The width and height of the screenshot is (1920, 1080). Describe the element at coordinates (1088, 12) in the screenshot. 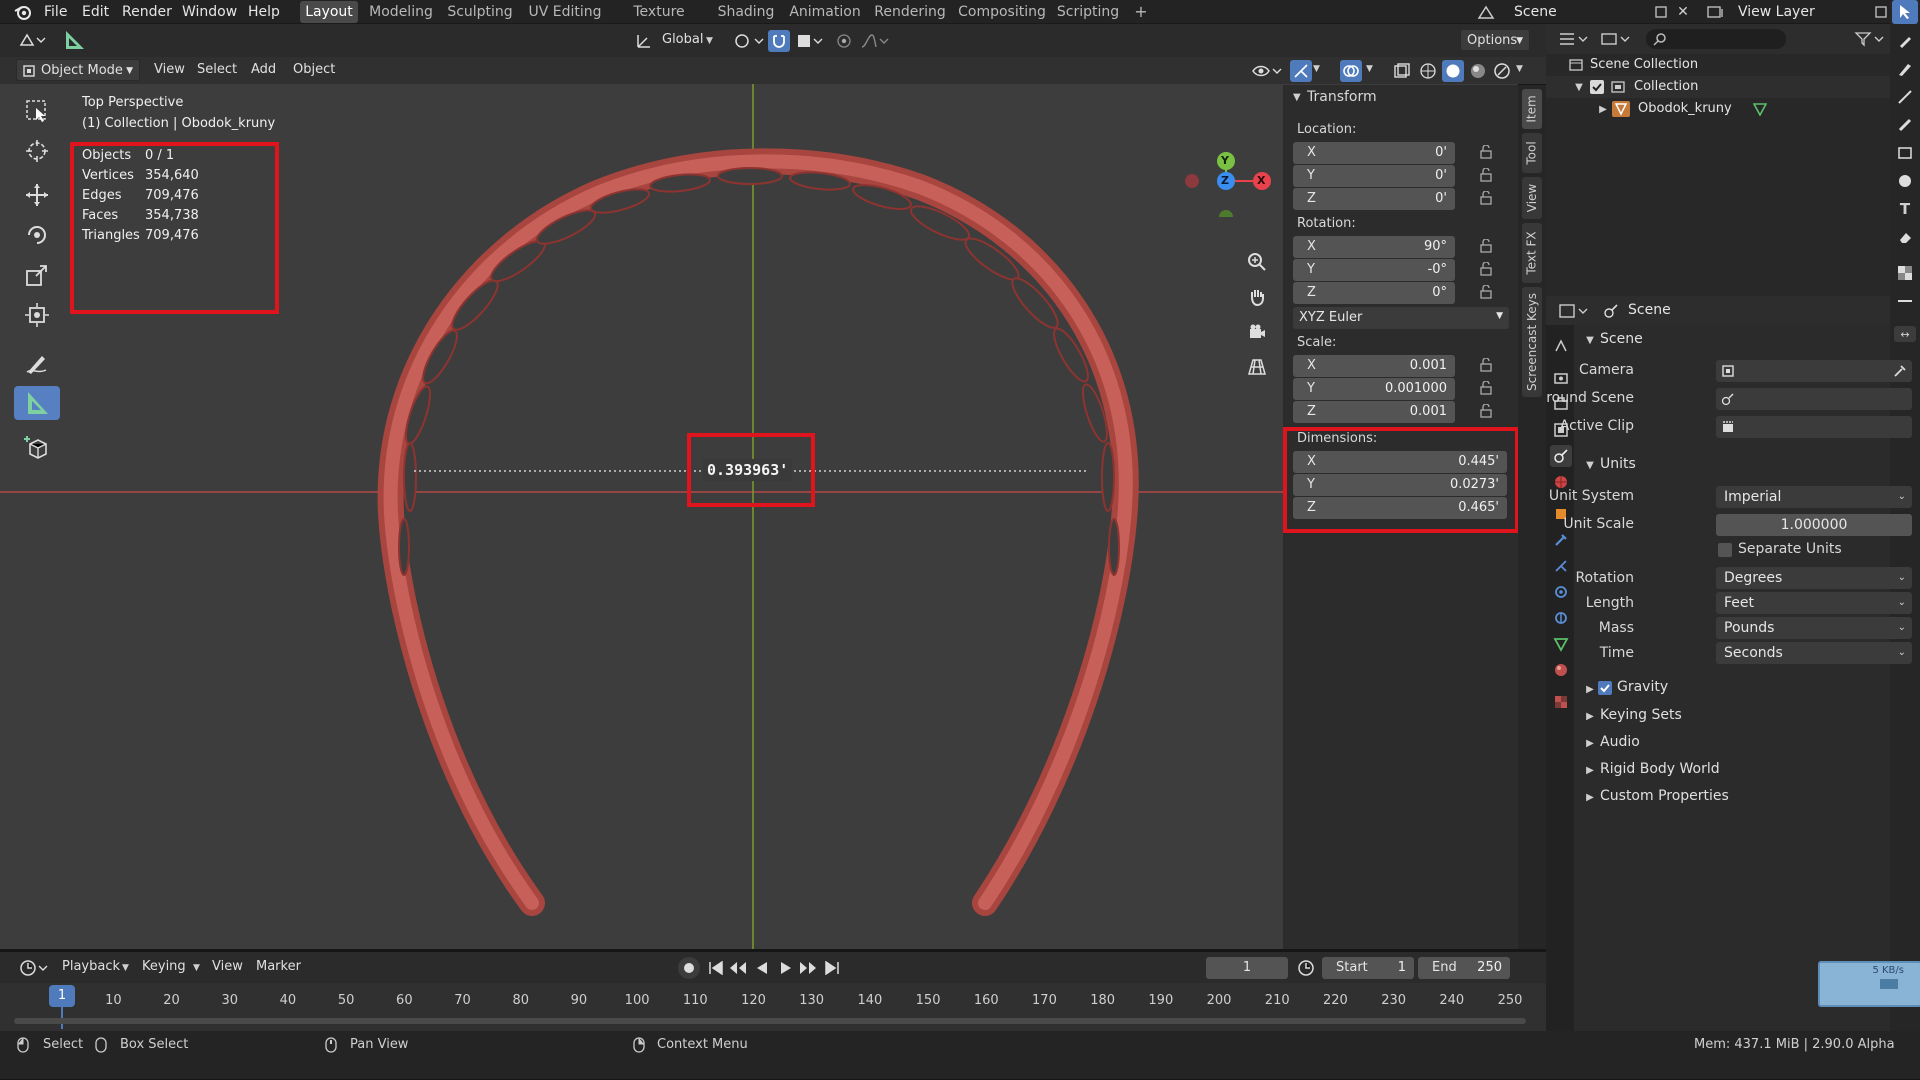

I see `tab-scripting: Scripting` at that location.